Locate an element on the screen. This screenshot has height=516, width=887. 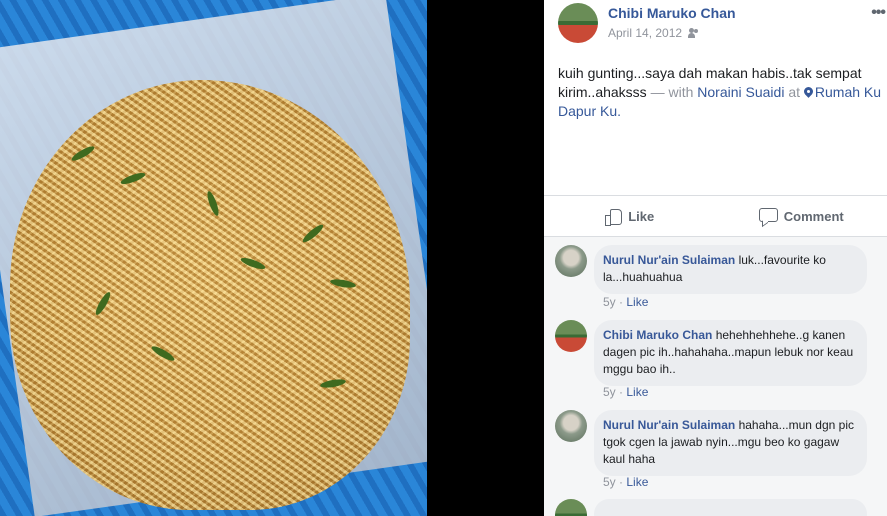
comment-button: Comment is located at coordinates (801, 216).